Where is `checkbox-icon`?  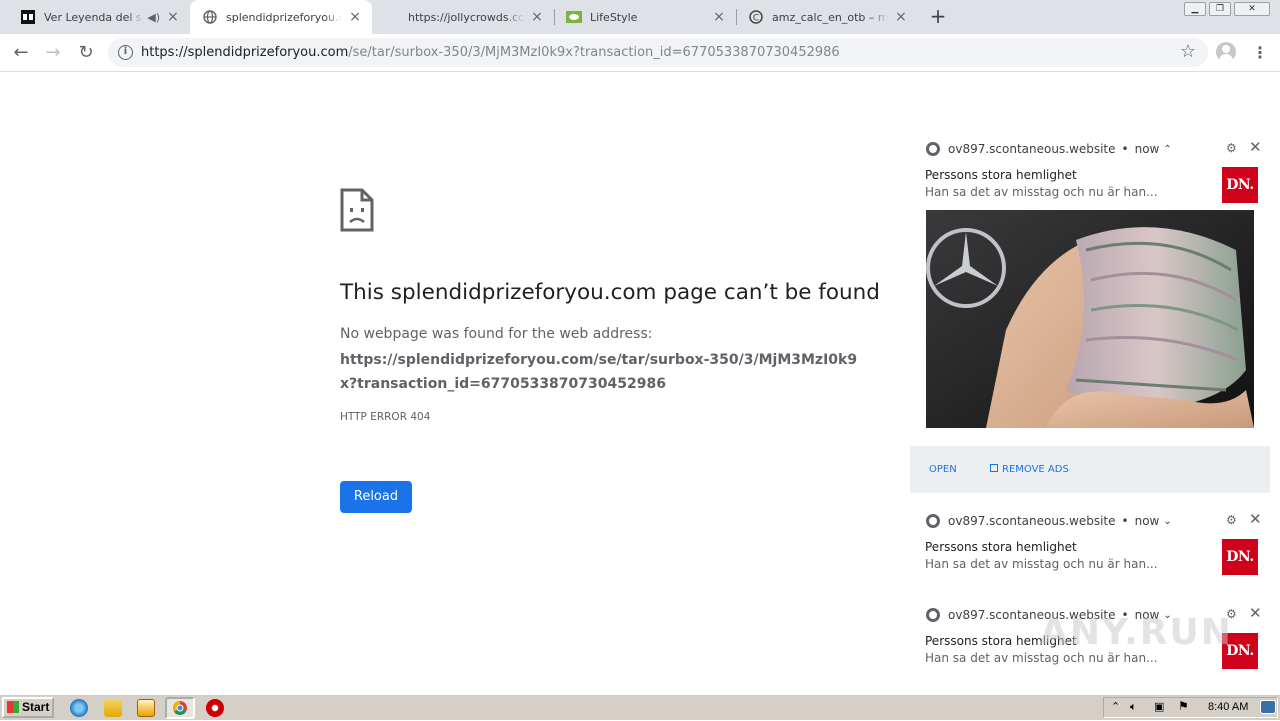 checkbox-icon is located at coordinates (994, 468).